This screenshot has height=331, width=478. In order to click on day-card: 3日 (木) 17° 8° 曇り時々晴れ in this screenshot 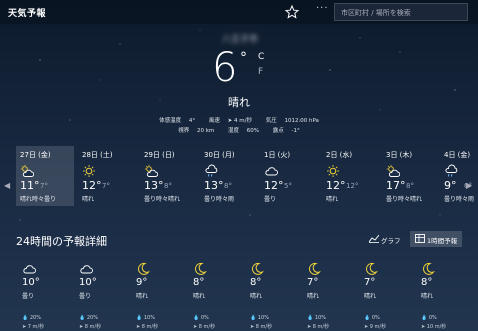, I will do `click(411, 176)`.